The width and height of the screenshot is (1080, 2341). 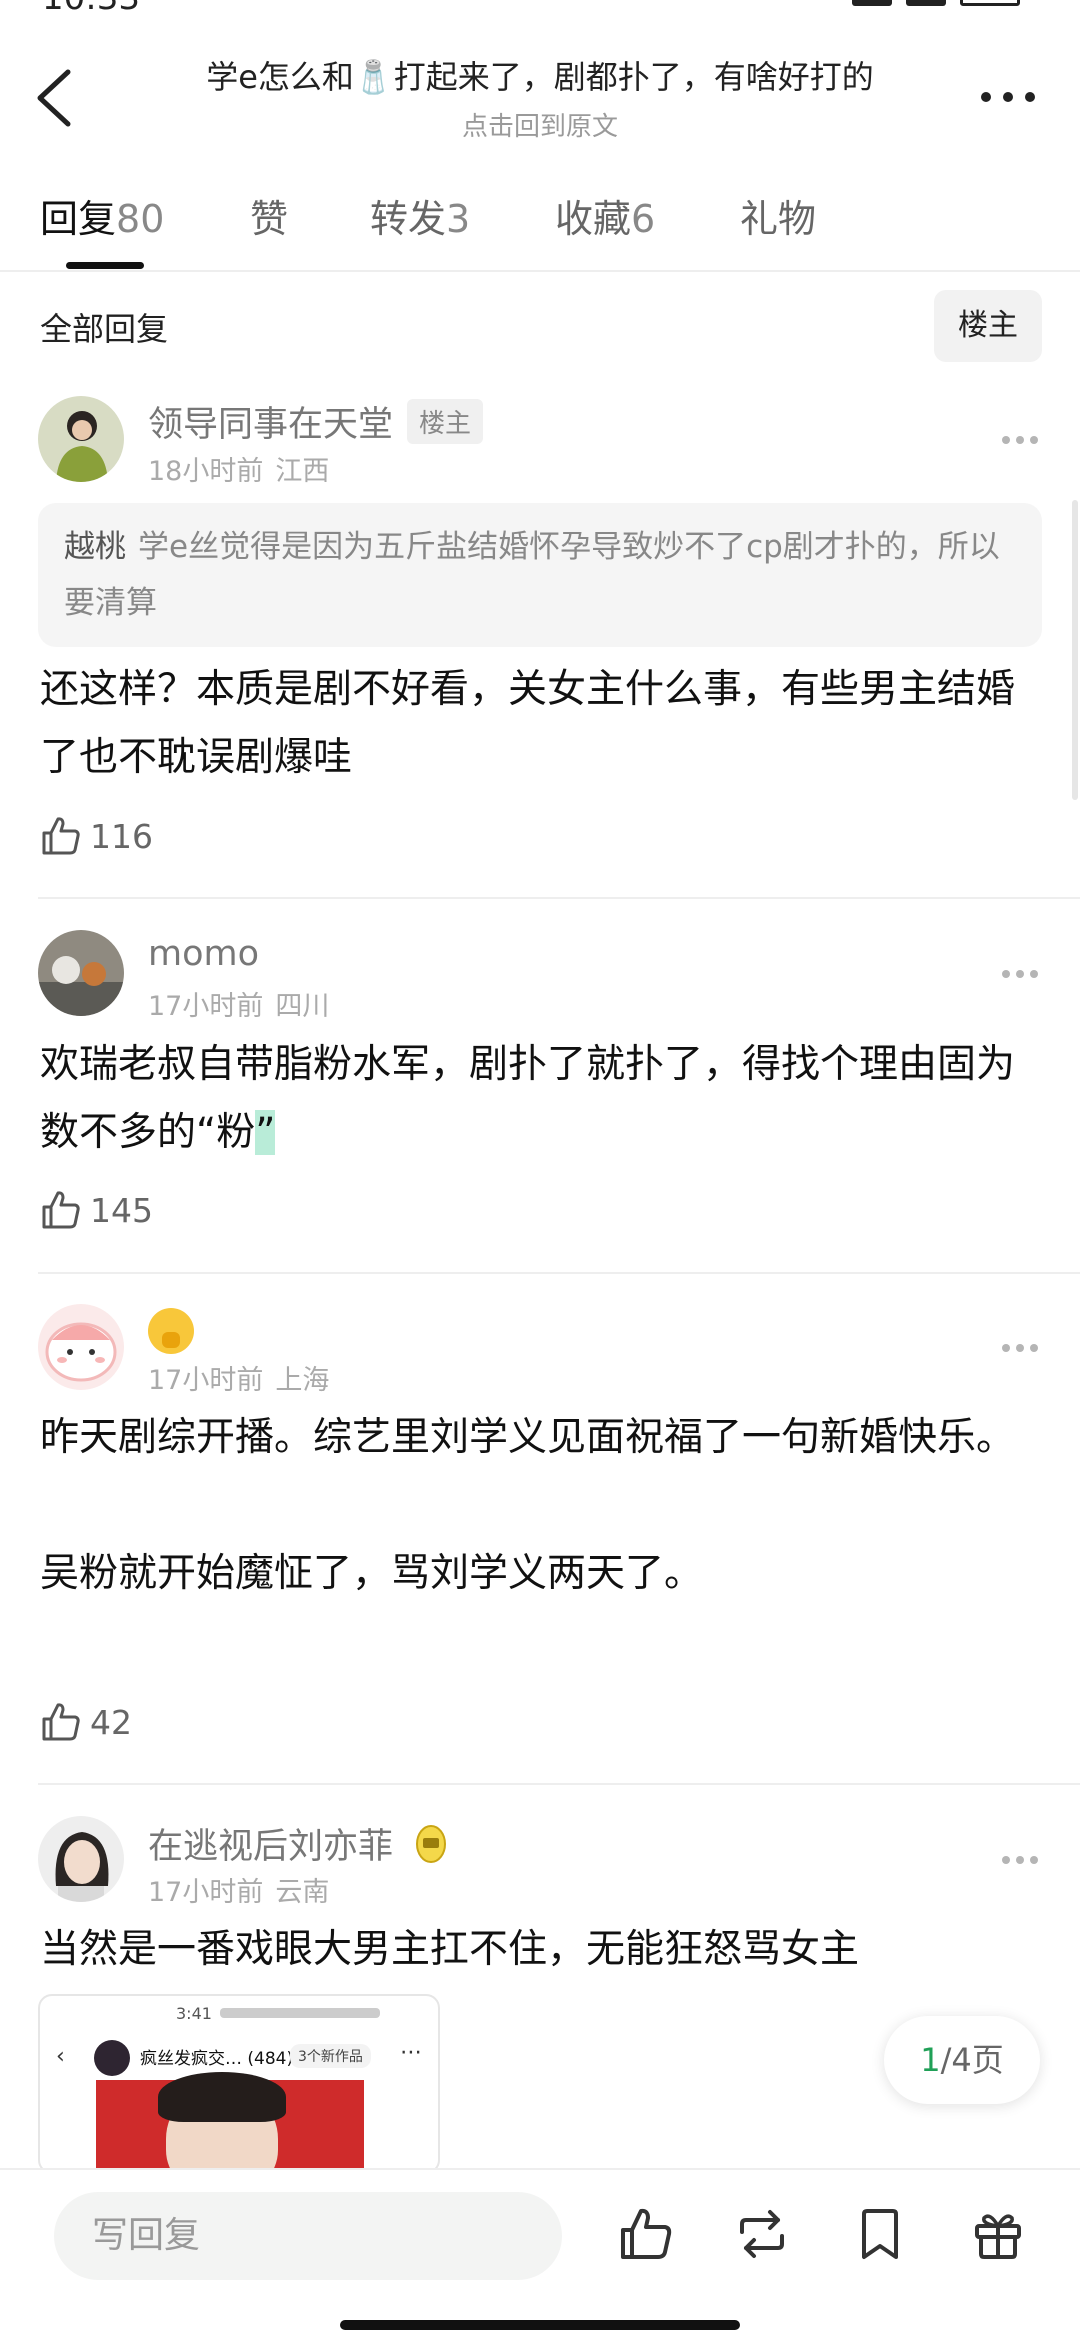 I want to click on like-button: 42, so click(x=86, y=1722).